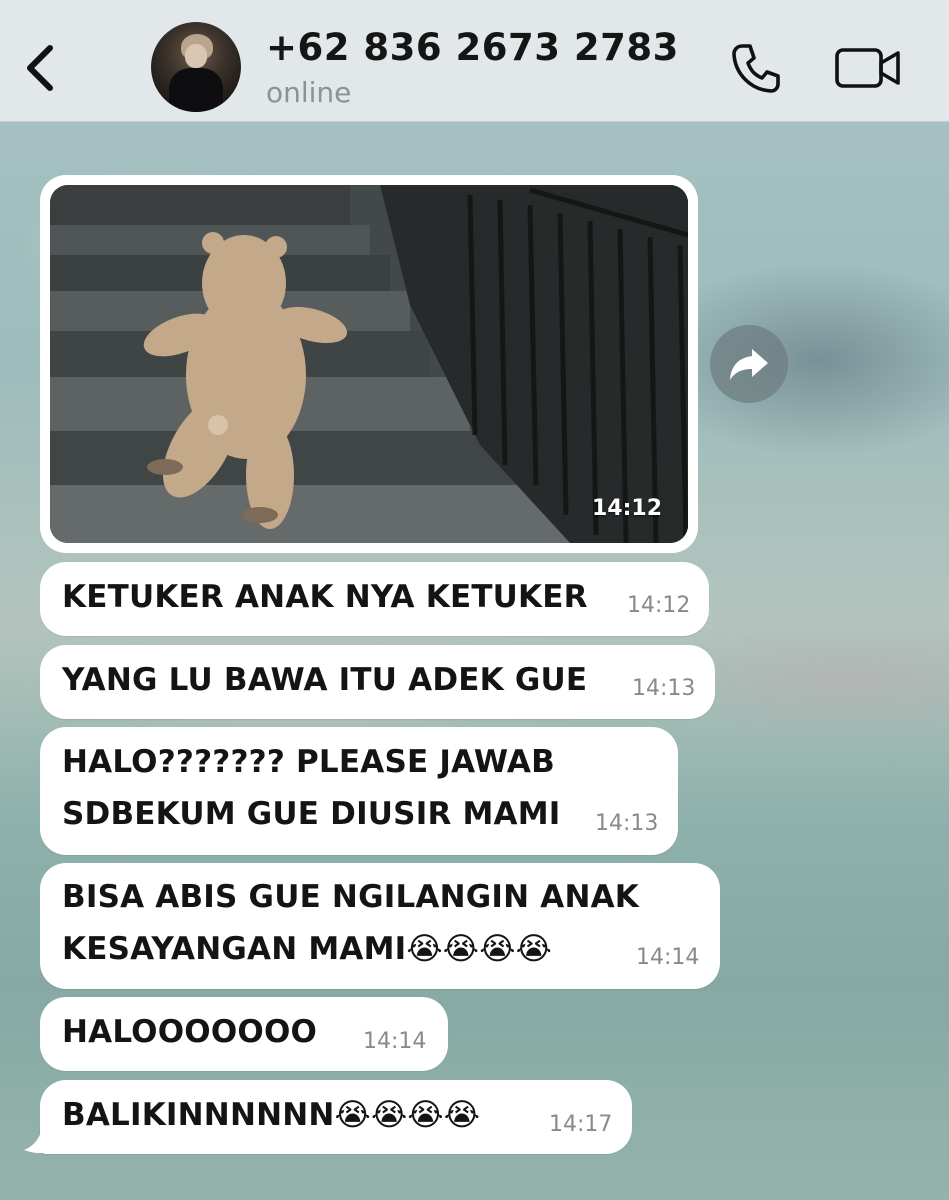  I want to click on message-bubble: KETUKER ANAK NYA KETUKER 14:12, so click(374, 599).